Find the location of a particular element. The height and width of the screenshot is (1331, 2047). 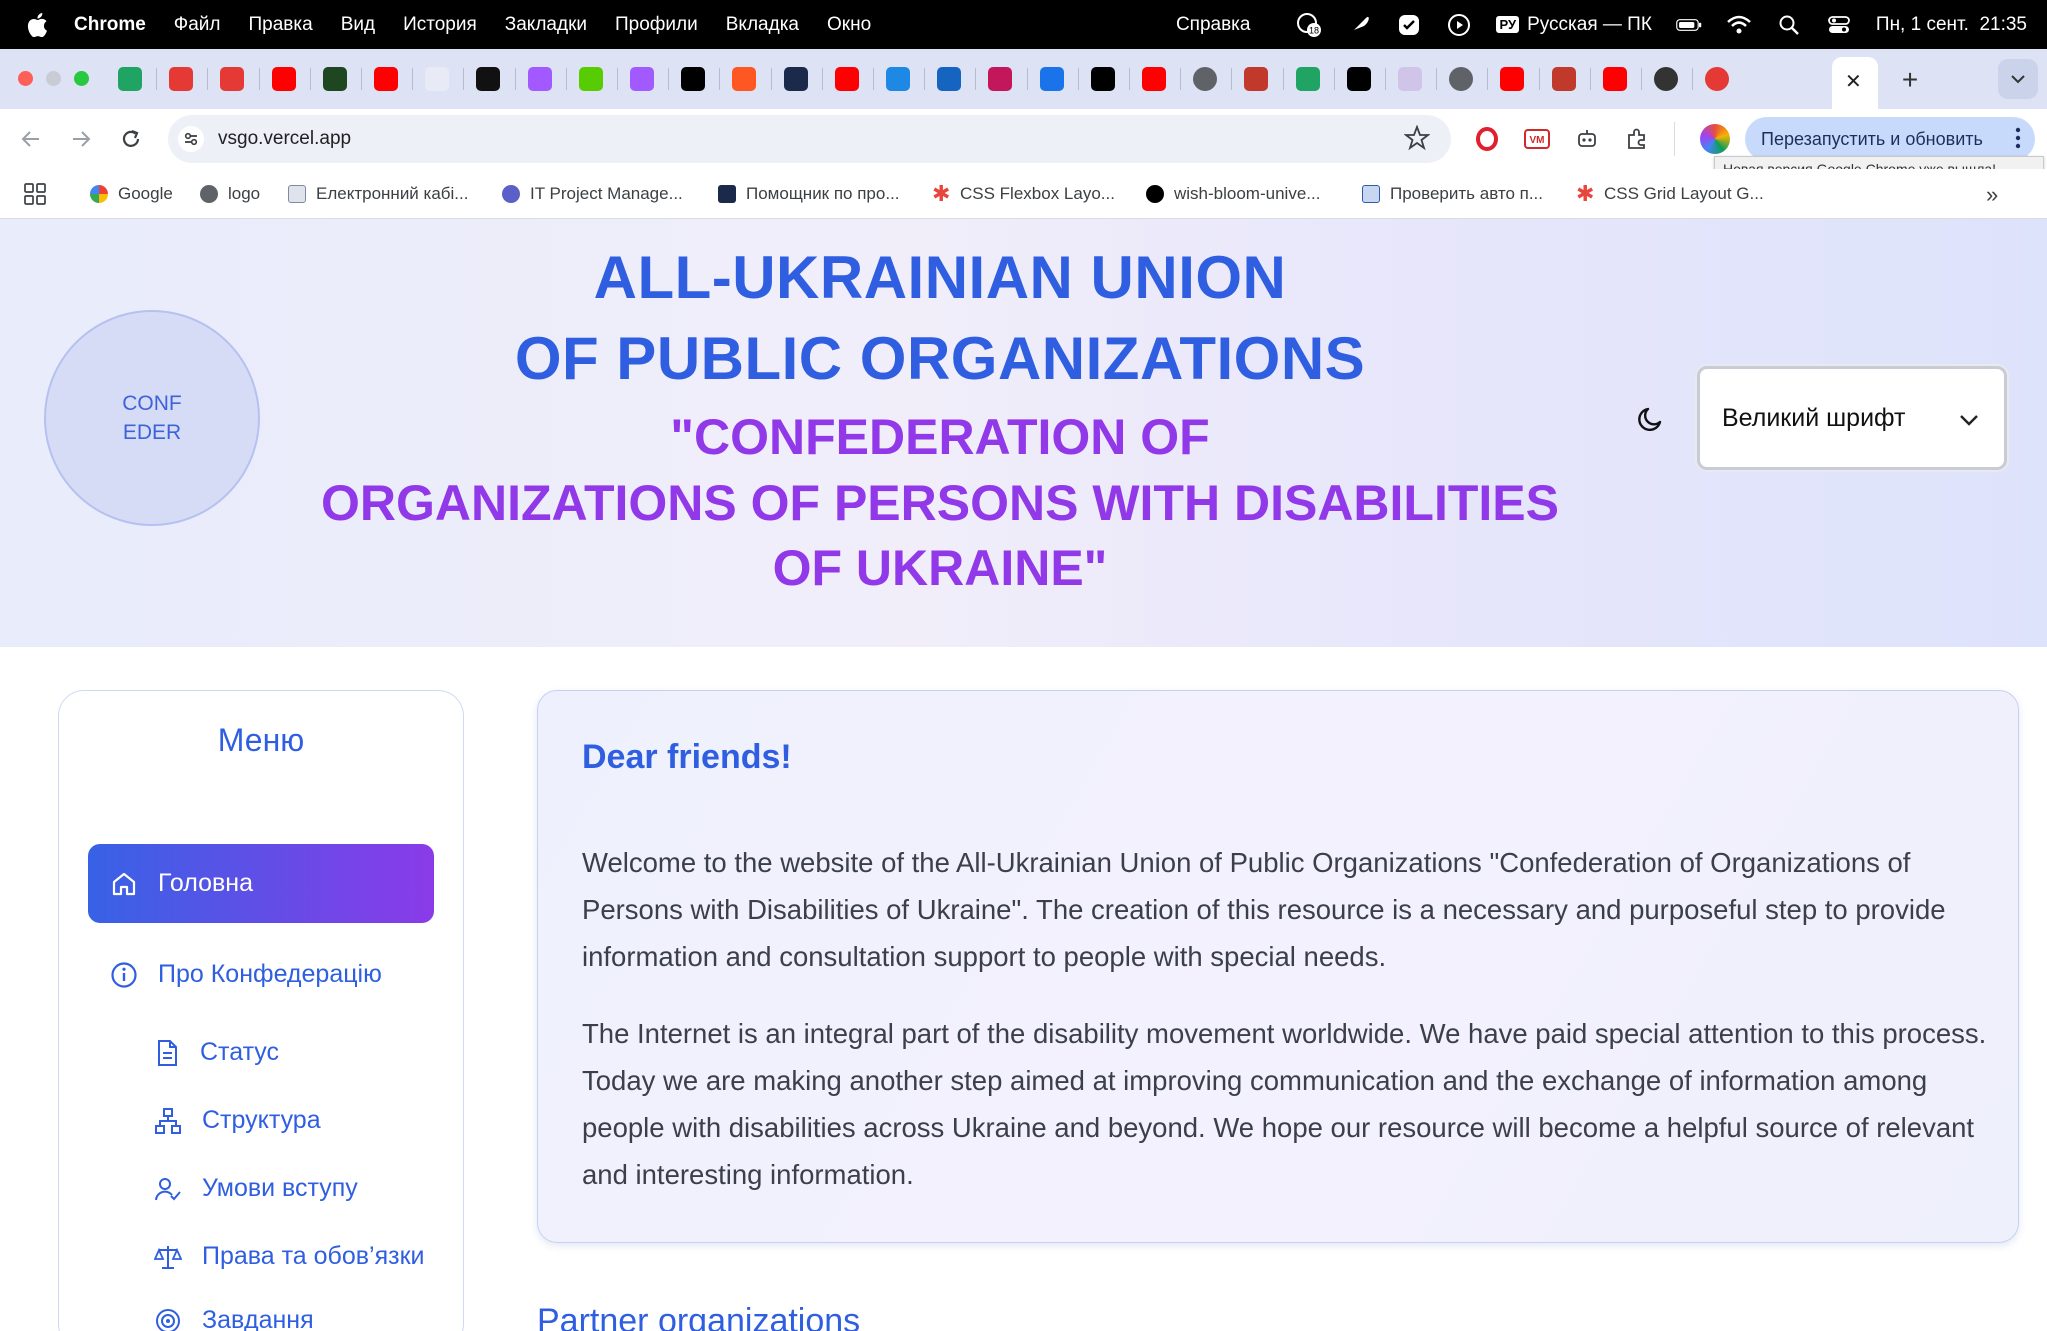

tab-close-icon: ✕ is located at coordinates (1853, 81).